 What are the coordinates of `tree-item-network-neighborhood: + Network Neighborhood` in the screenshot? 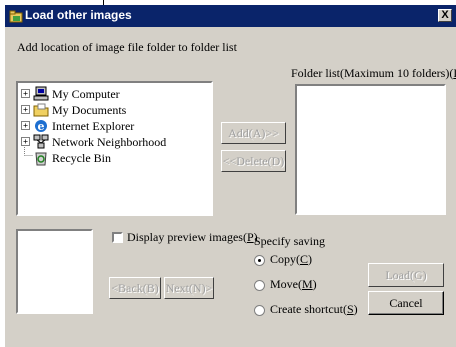 It's located at (118, 142).